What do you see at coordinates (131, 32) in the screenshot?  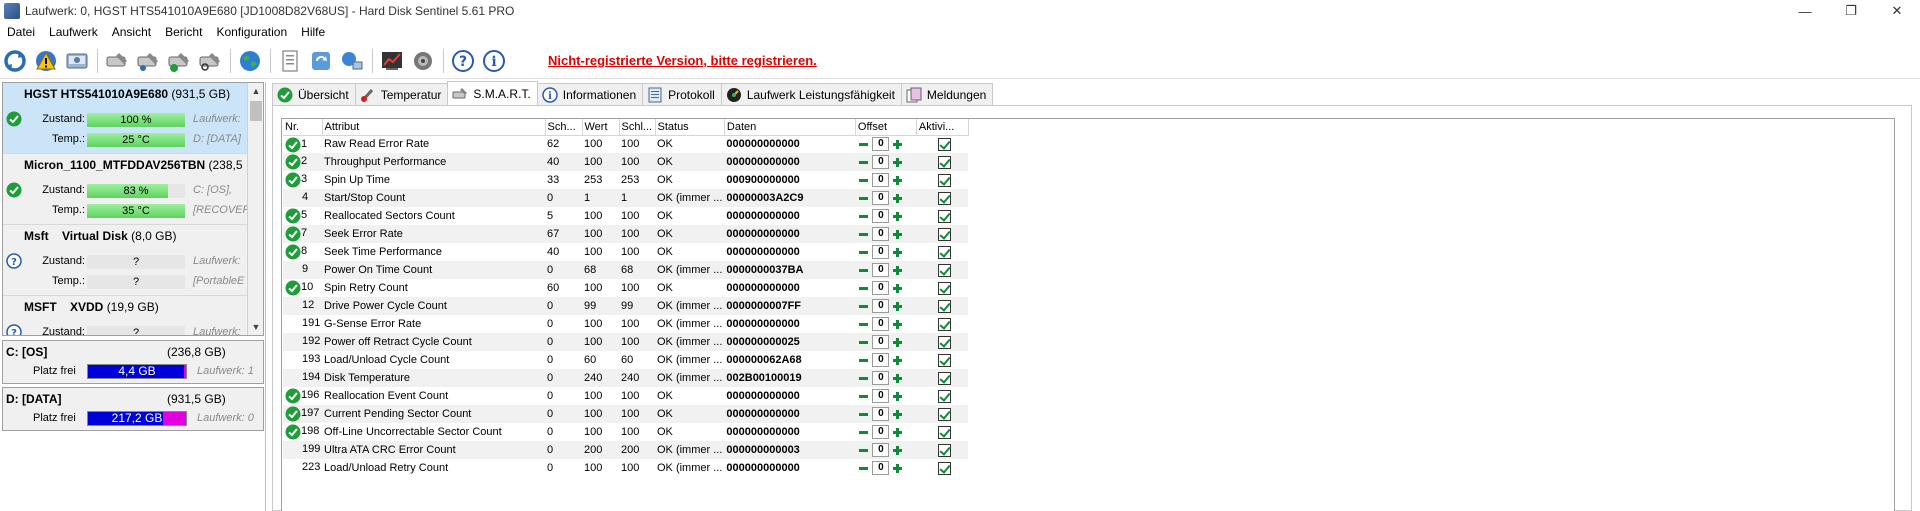 I see `menu-ansicht: Ansicht` at bounding box center [131, 32].